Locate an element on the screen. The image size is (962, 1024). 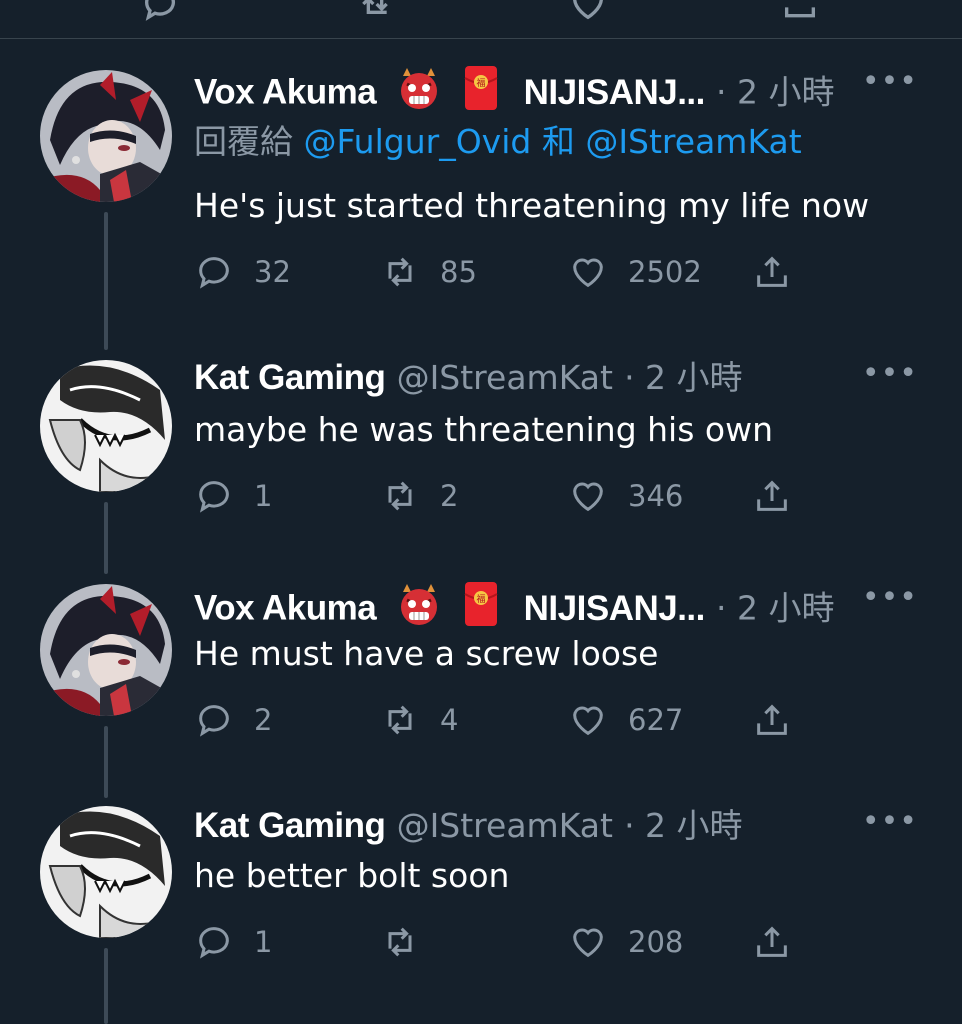
reply-button: 2 is located at coordinates (233, 720).